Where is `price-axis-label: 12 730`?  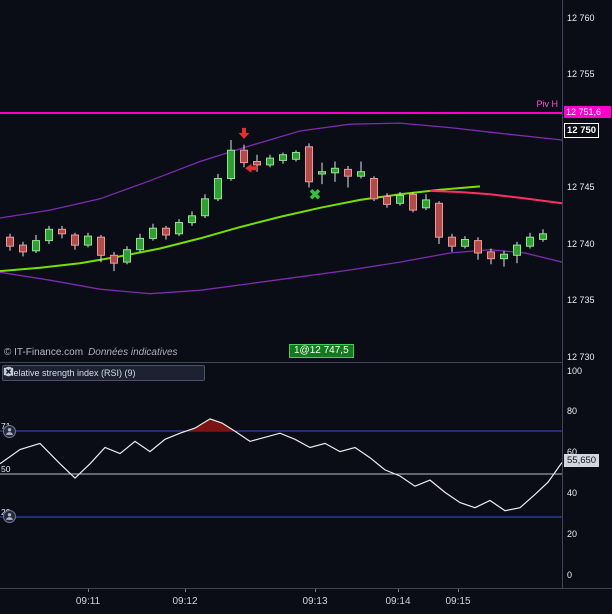 price-axis-label: 12 730 is located at coordinates (581, 356).